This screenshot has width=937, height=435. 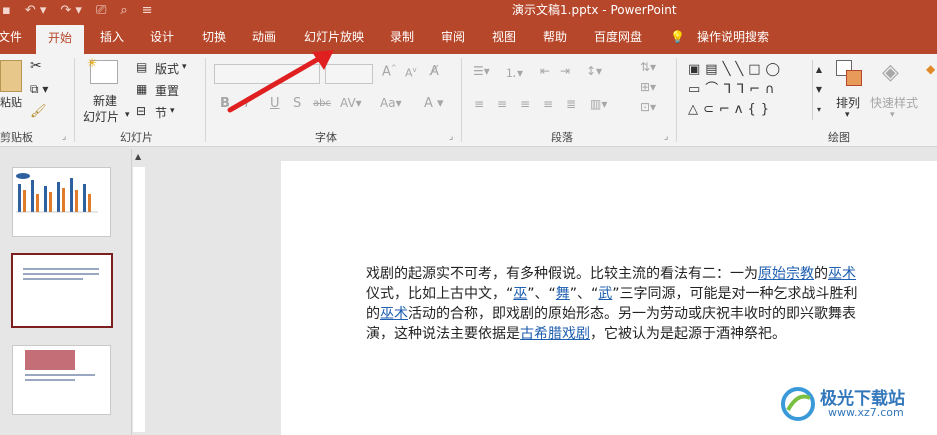 What do you see at coordinates (139, 299) in the screenshot?
I see `scrollbar-thumb` at bounding box center [139, 299].